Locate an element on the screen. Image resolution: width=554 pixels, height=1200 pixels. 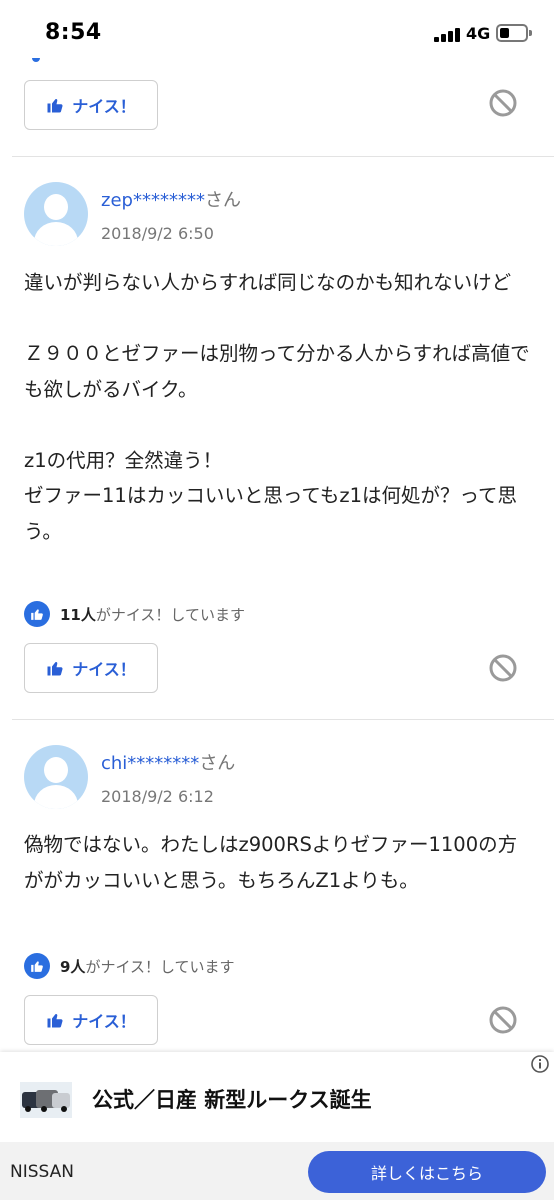
nice-count-row: 11人がナイス！しています is located at coordinates (134, 614).